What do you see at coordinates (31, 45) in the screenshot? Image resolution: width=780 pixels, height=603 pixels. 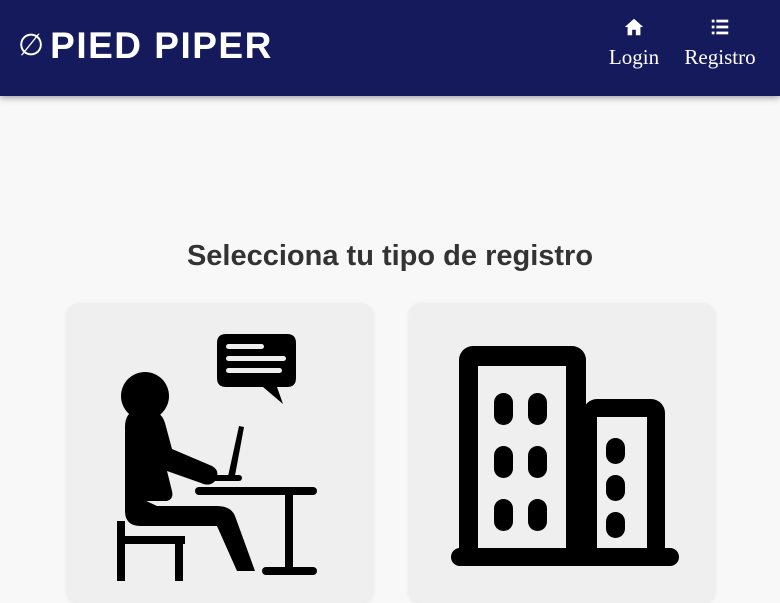 I see `brand-symbol: ∅` at bounding box center [31, 45].